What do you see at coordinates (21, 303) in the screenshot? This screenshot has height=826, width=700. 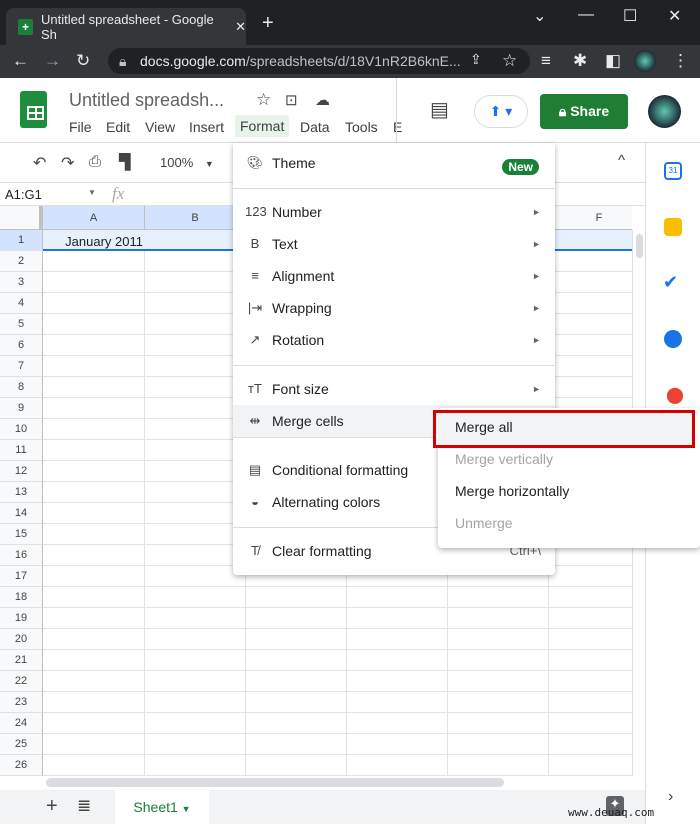 I see `row-header: 4` at bounding box center [21, 303].